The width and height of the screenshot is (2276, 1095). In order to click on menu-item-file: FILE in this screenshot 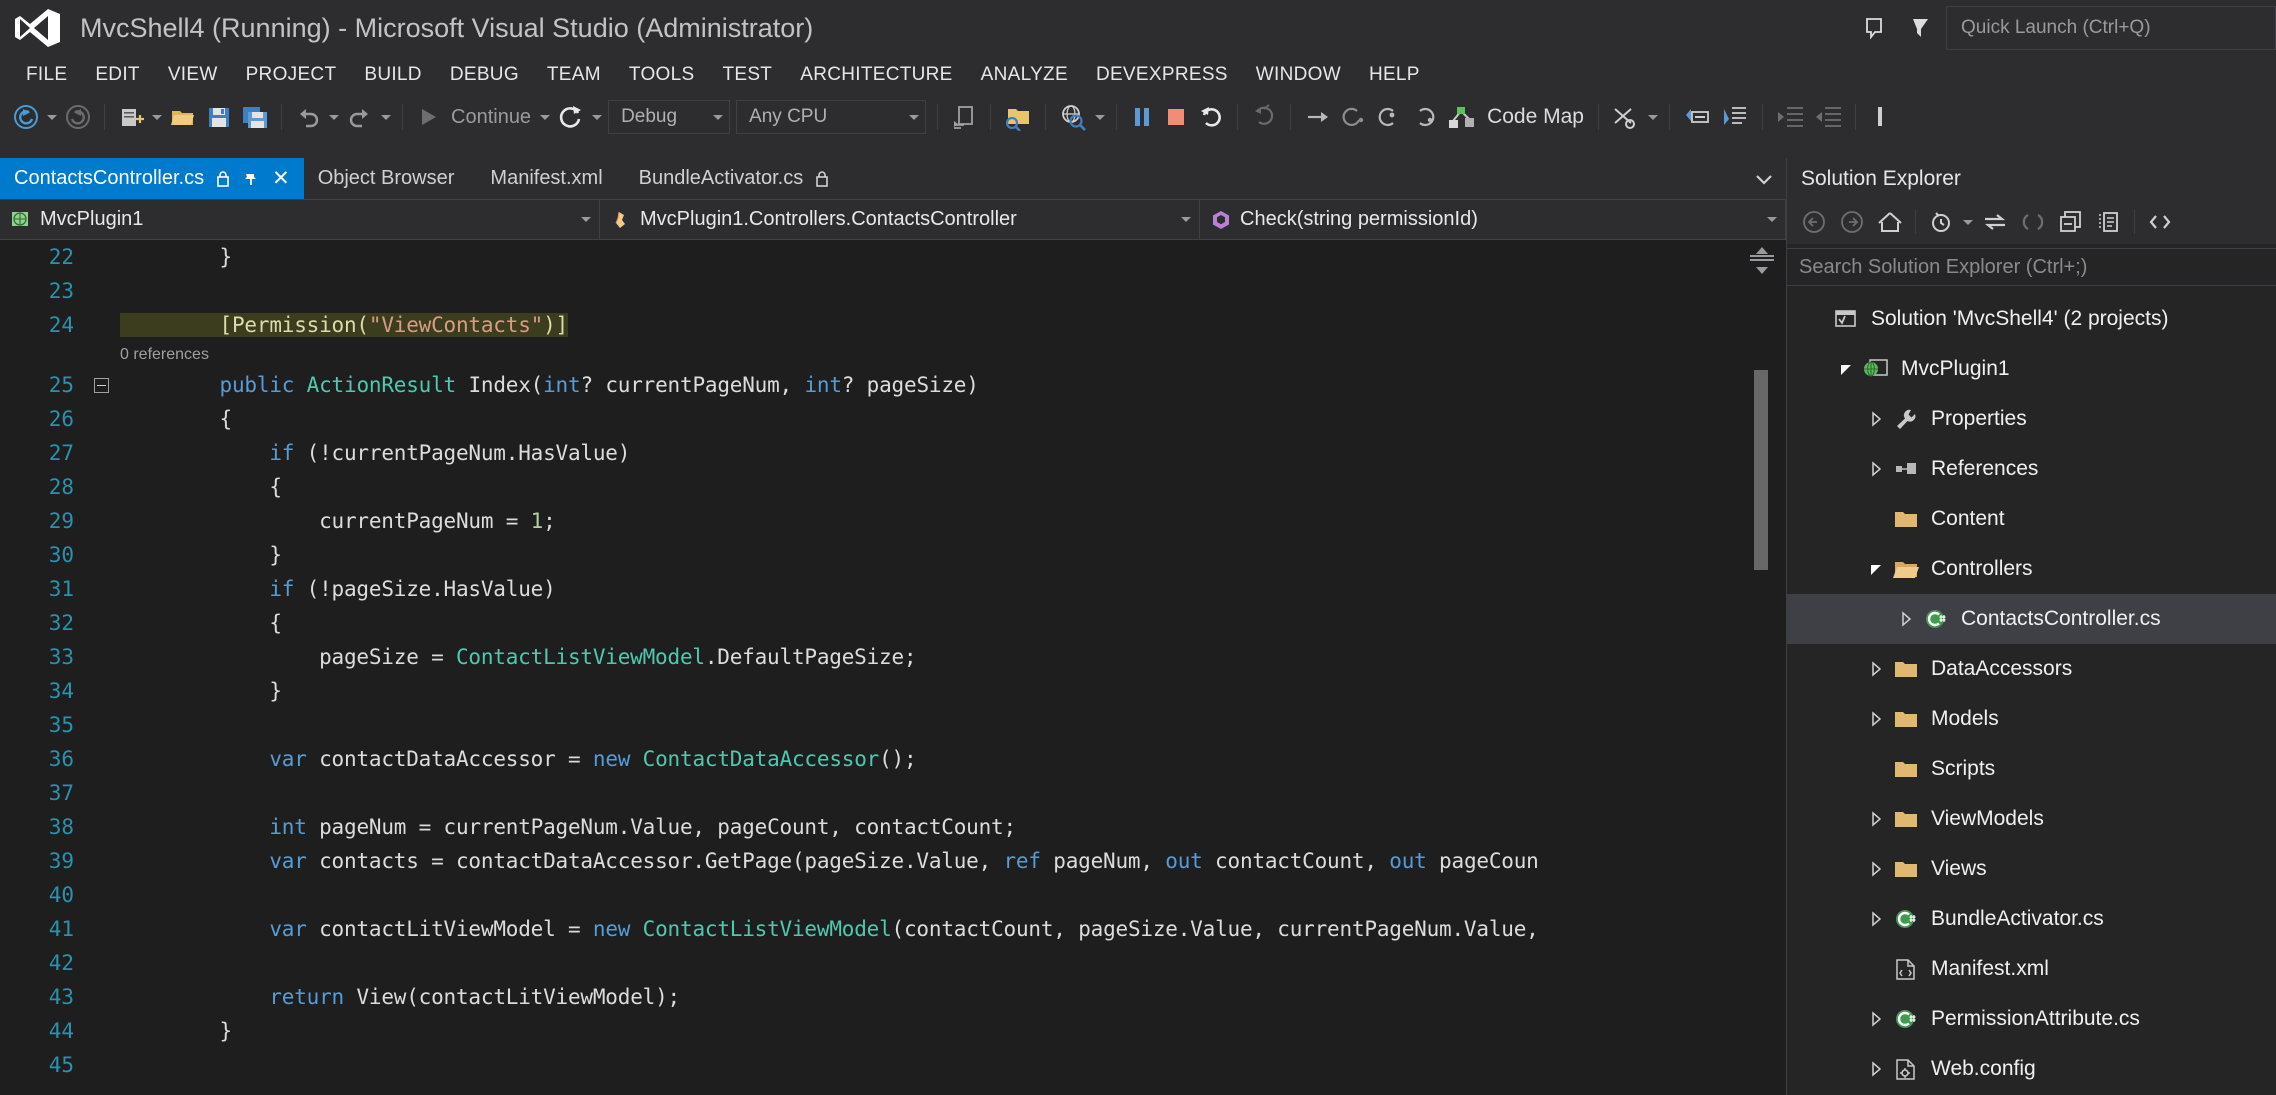, I will do `click(46, 75)`.